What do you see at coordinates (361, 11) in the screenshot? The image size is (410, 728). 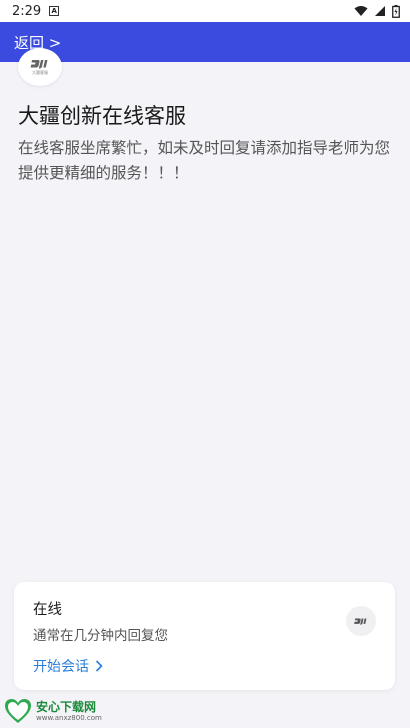 I see `wifi-icon` at bounding box center [361, 11].